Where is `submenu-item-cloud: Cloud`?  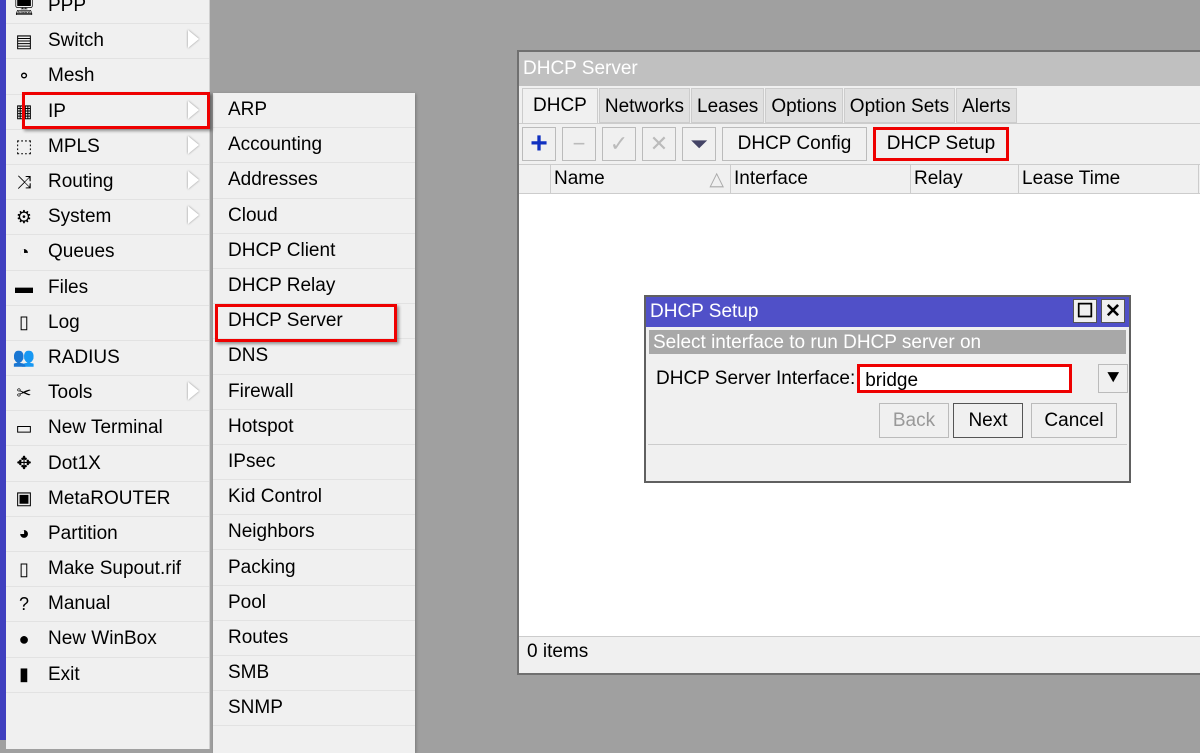
submenu-item-cloud: Cloud is located at coordinates (314, 216).